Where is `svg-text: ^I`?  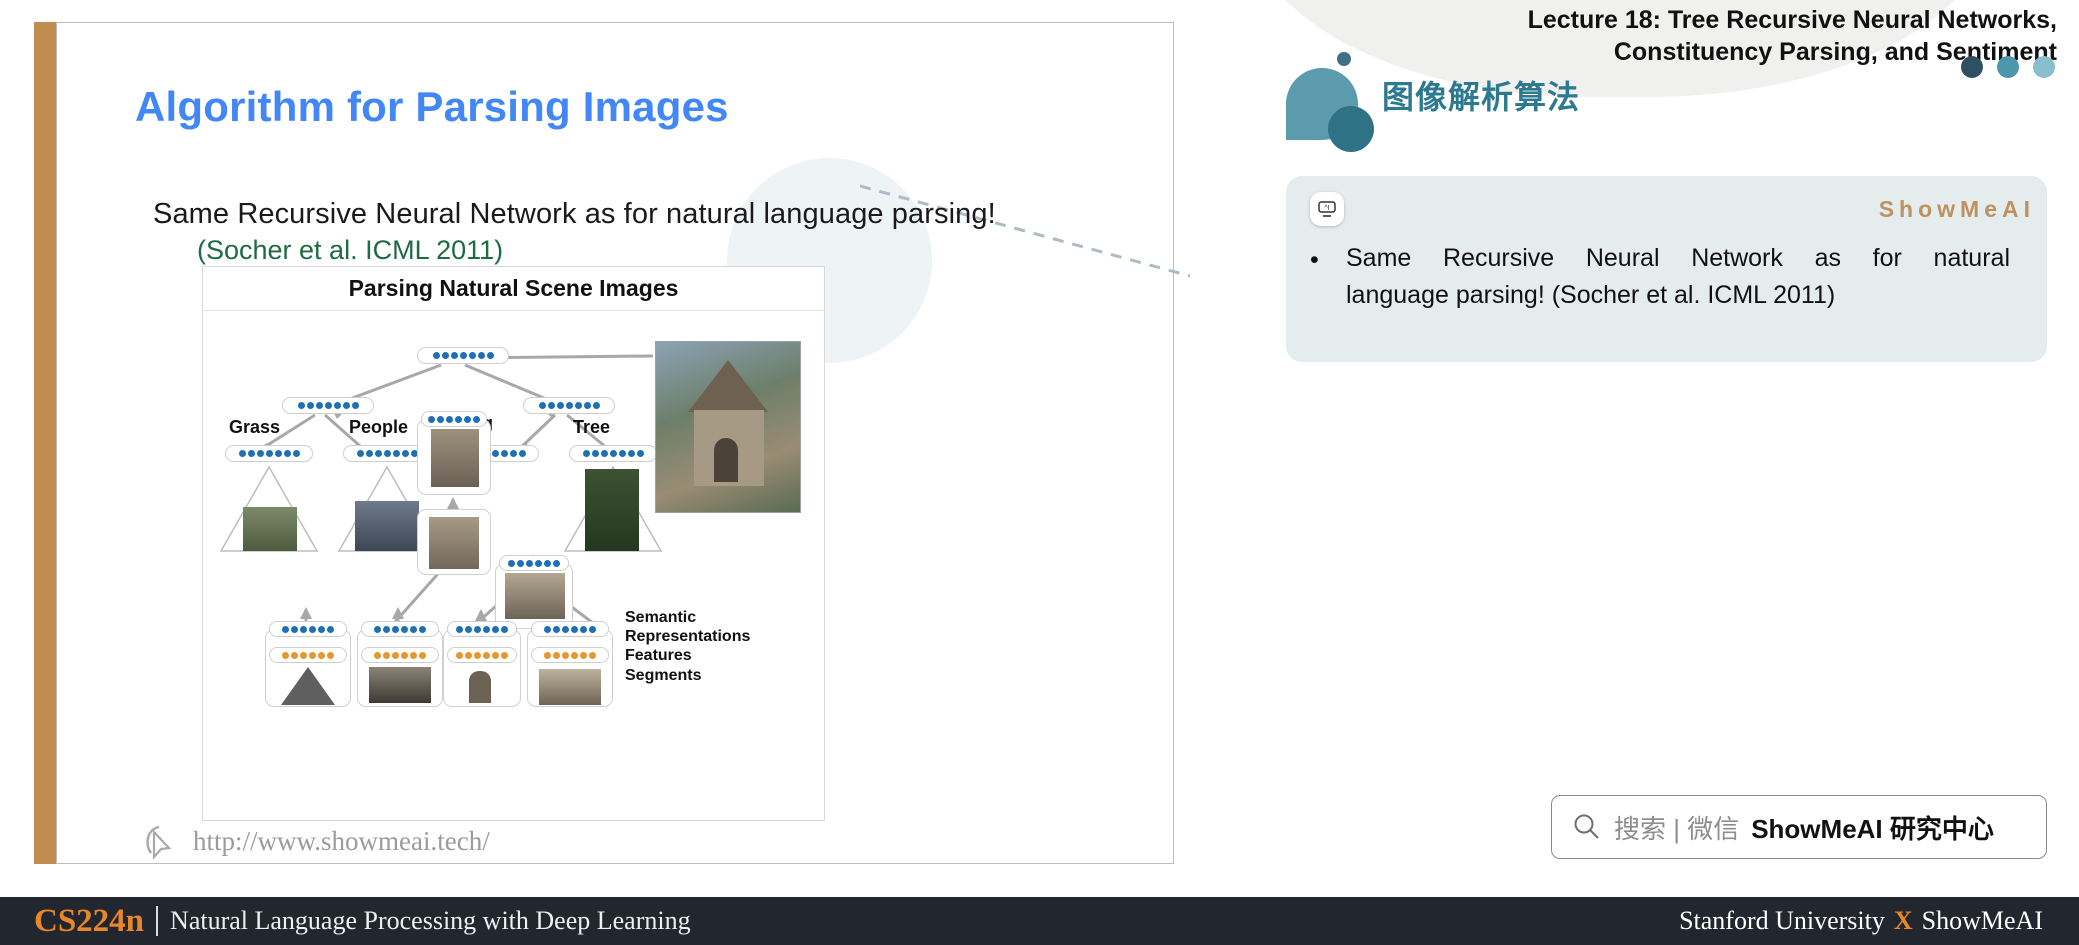
svg-text: ^I is located at coordinates (1326, 208).